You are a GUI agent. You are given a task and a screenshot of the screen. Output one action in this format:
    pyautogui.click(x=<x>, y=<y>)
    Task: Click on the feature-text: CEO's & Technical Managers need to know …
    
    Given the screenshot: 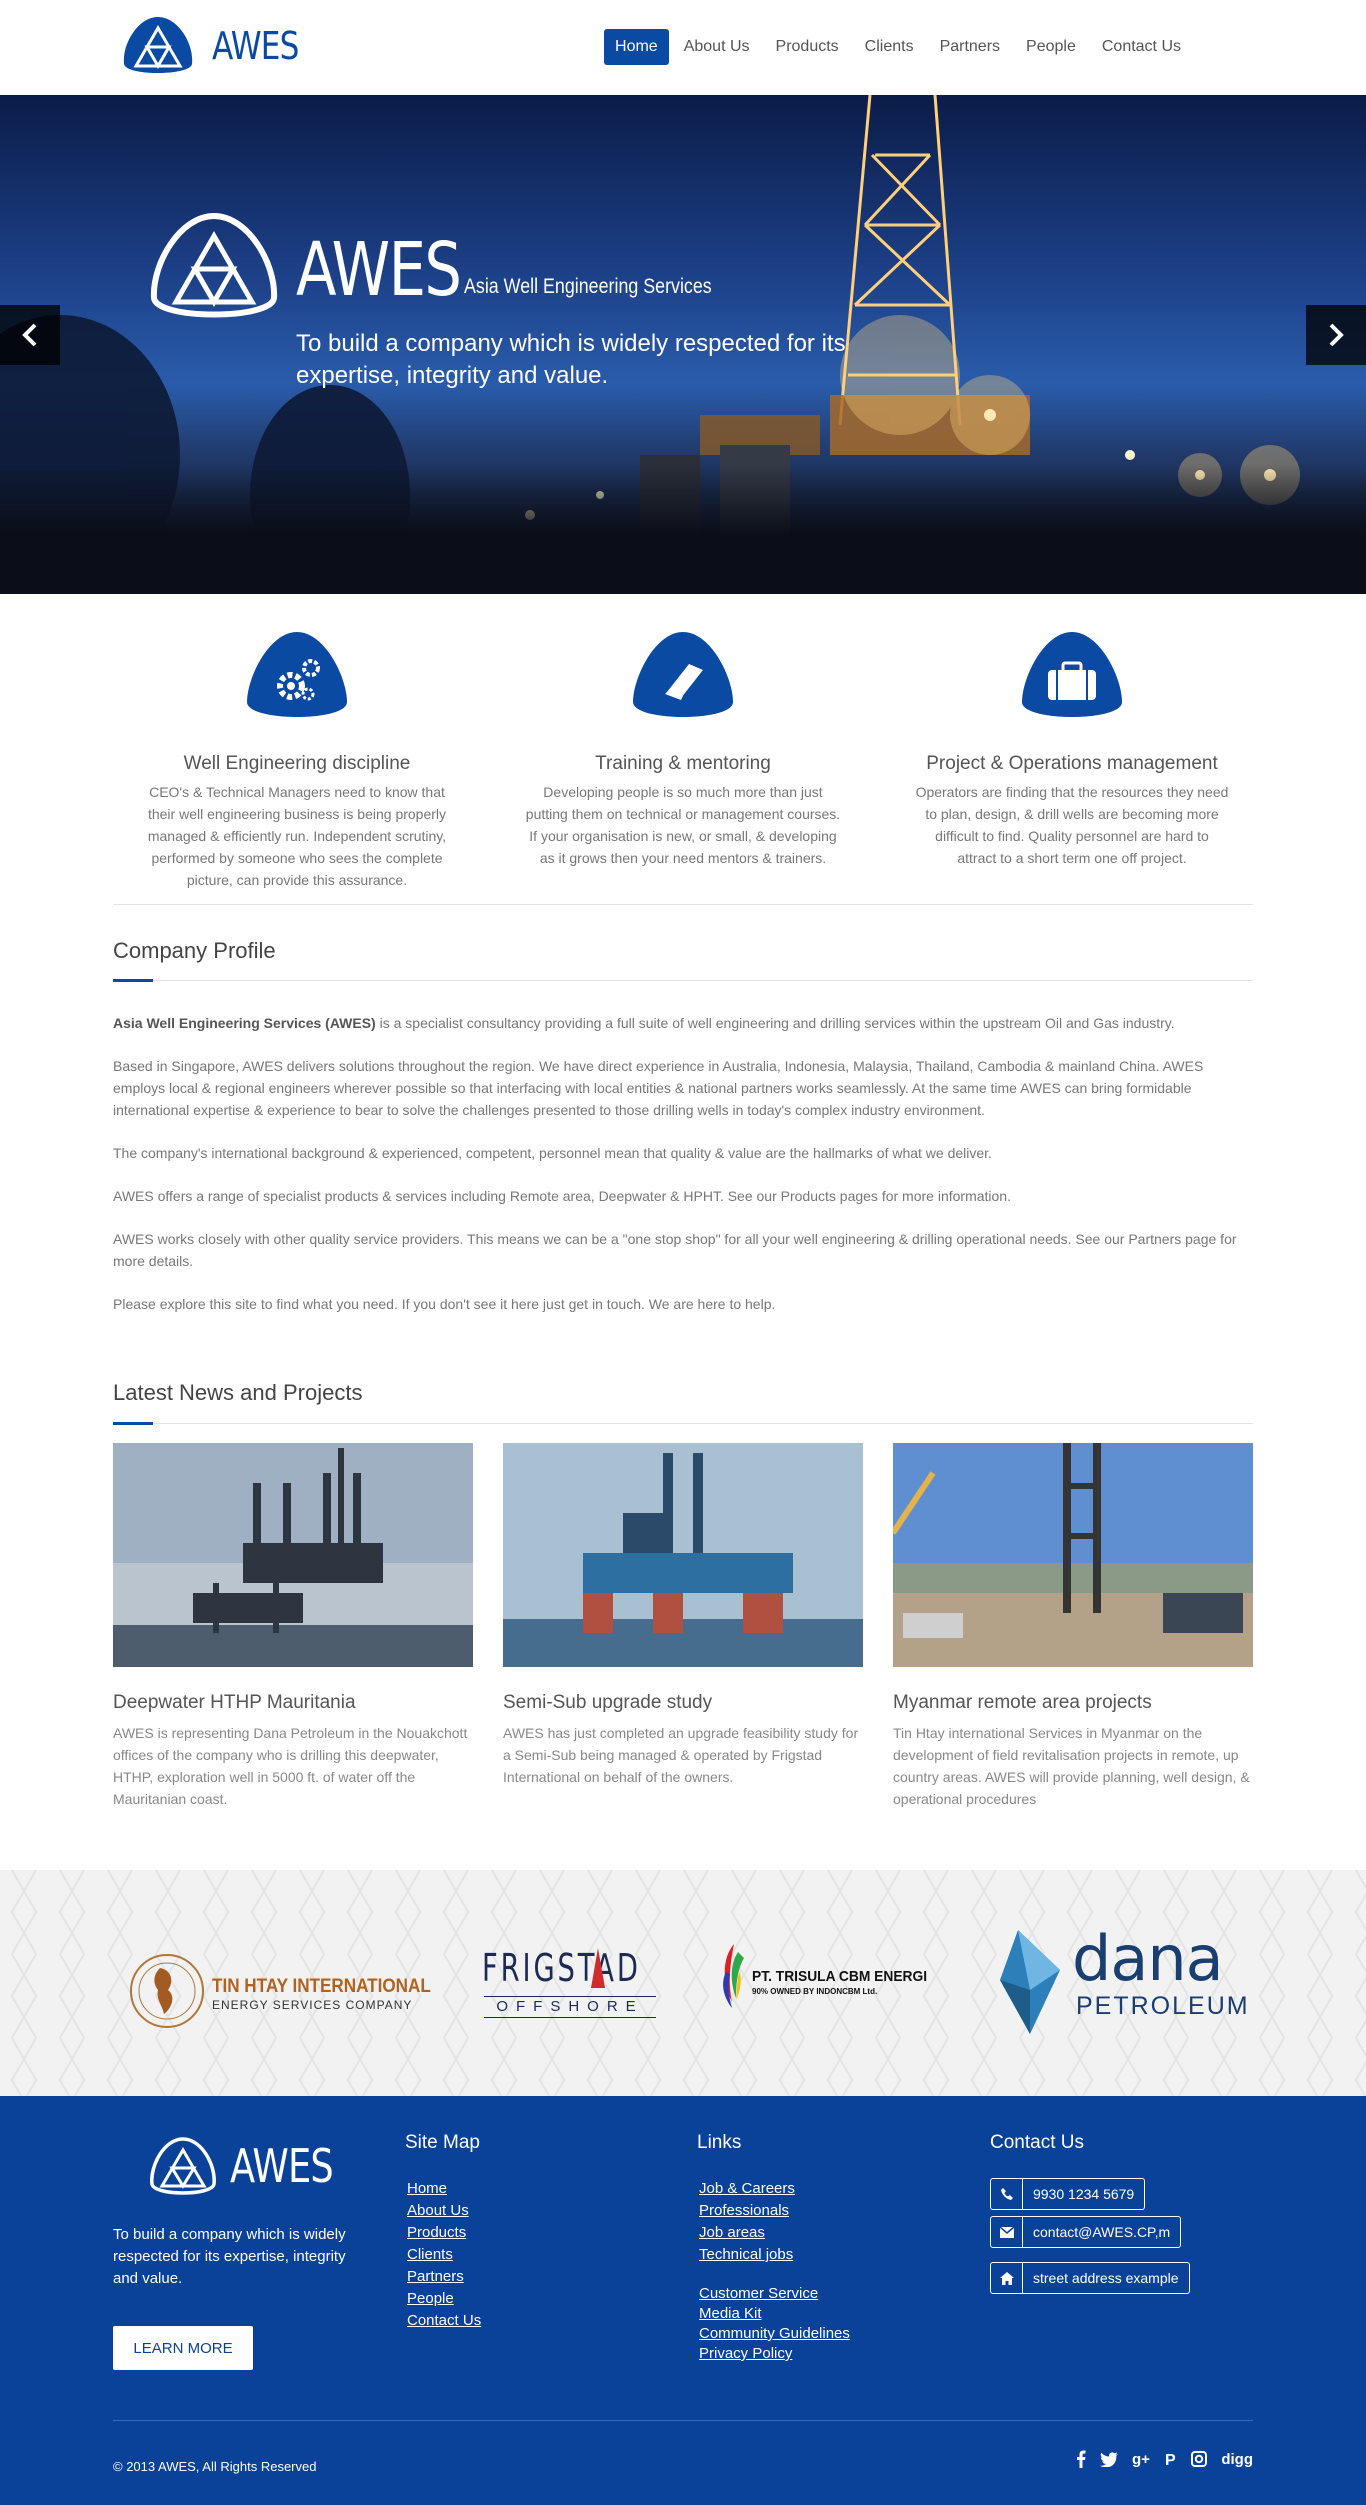 What is the action you would take?
    pyautogui.click(x=297, y=836)
    